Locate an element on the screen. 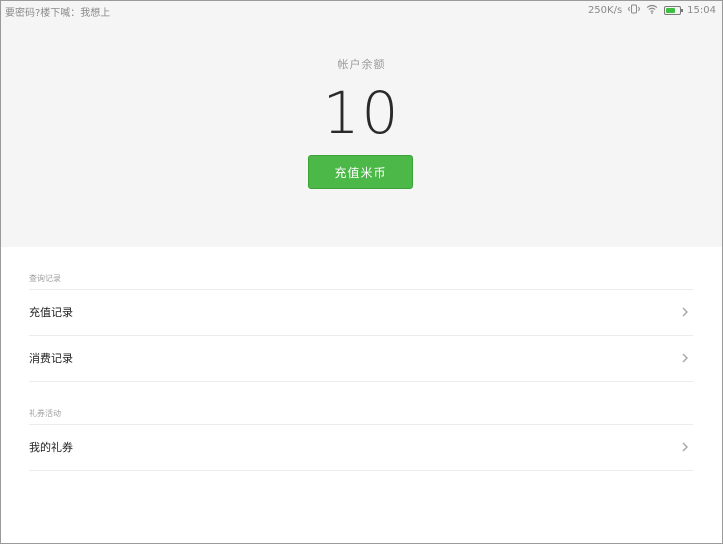  list-item-label: 消费记录 is located at coordinates (51, 358).